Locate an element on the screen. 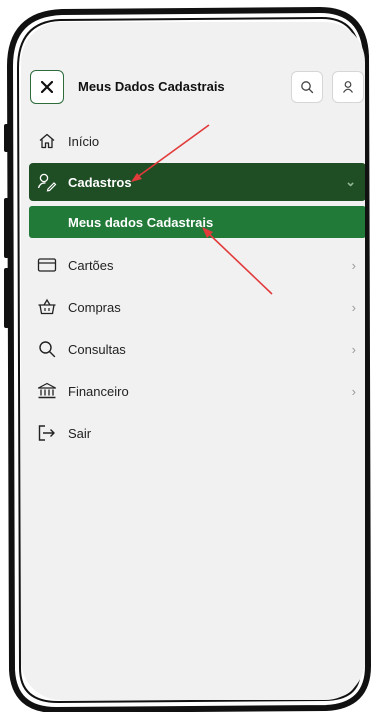 The image size is (376, 715). submenu-item-meus-dados-cadastrais: Meus dados Cadastrais is located at coordinates (197, 222).